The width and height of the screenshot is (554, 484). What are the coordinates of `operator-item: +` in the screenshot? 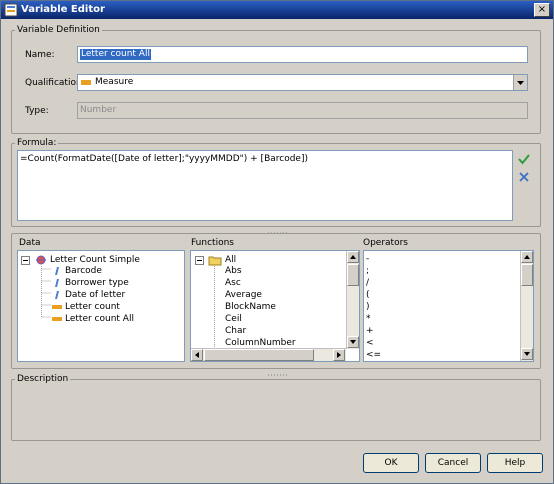 It's located at (370, 331).